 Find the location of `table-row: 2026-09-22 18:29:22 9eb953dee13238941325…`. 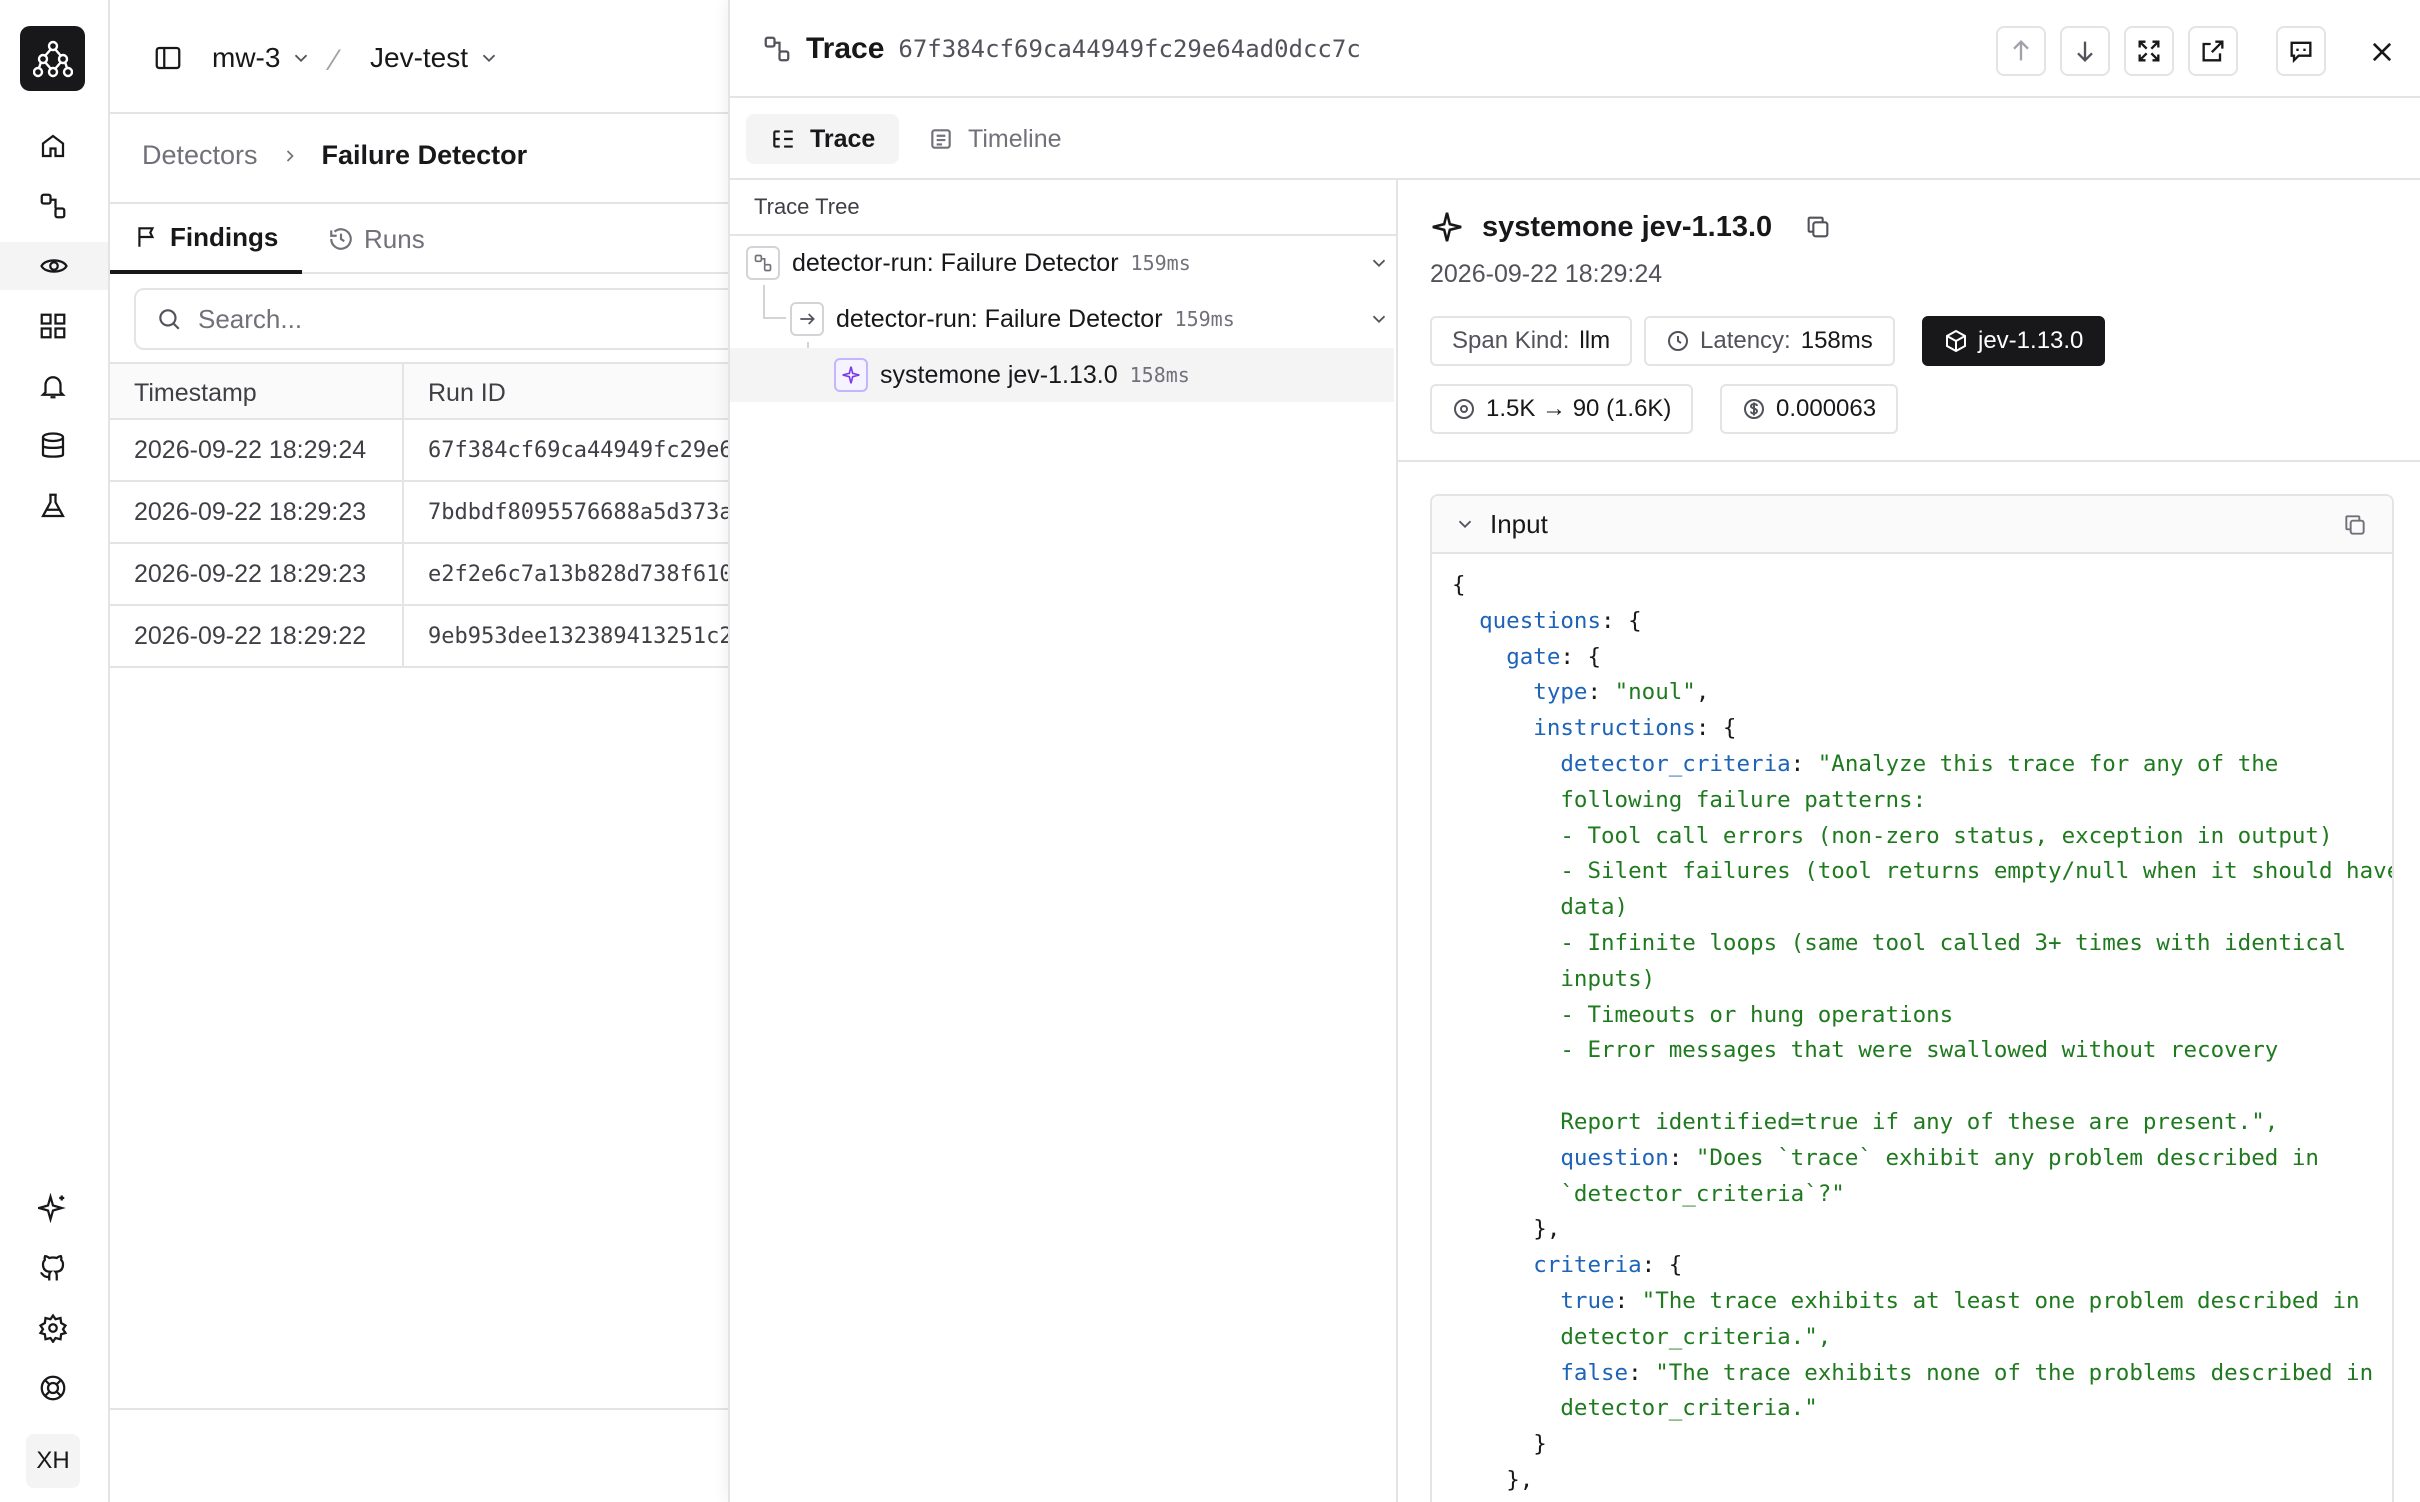

table-row: 2026-09-22 18:29:22 9eb953dee13238941325… is located at coordinates (419, 637).